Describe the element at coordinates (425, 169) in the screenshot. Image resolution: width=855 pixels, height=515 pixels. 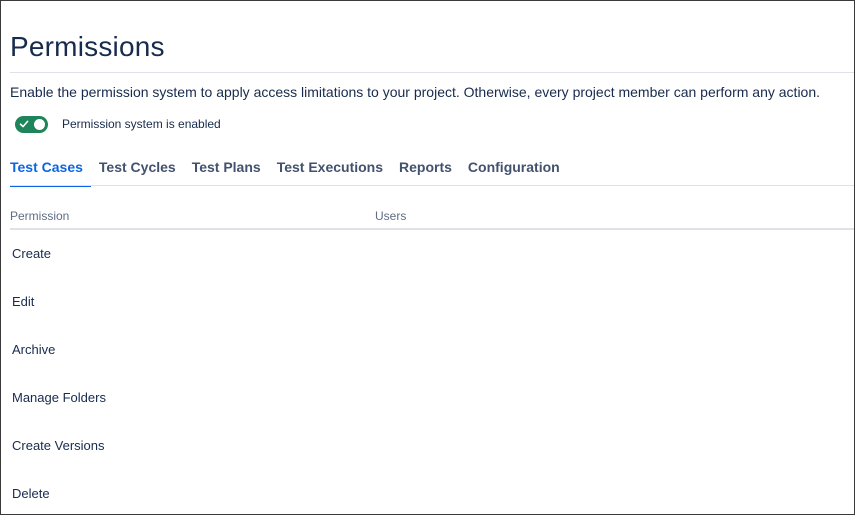
I see `tab-reports: Reports` at that location.